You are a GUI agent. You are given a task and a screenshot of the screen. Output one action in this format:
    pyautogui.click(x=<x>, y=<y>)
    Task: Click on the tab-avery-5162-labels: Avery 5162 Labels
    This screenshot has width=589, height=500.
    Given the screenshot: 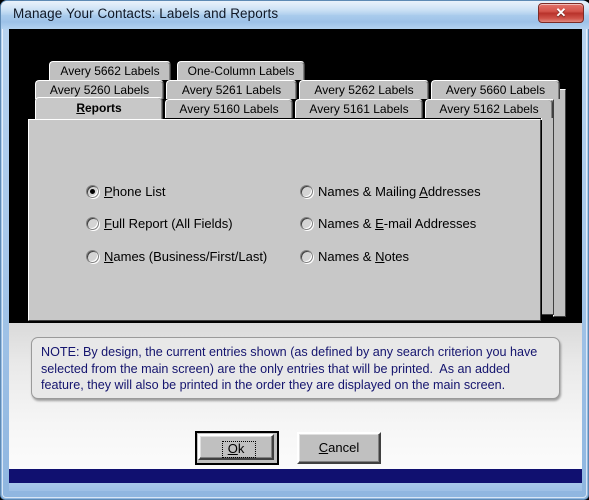 What is the action you would take?
    pyautogui.click(x=489, y=108)
    